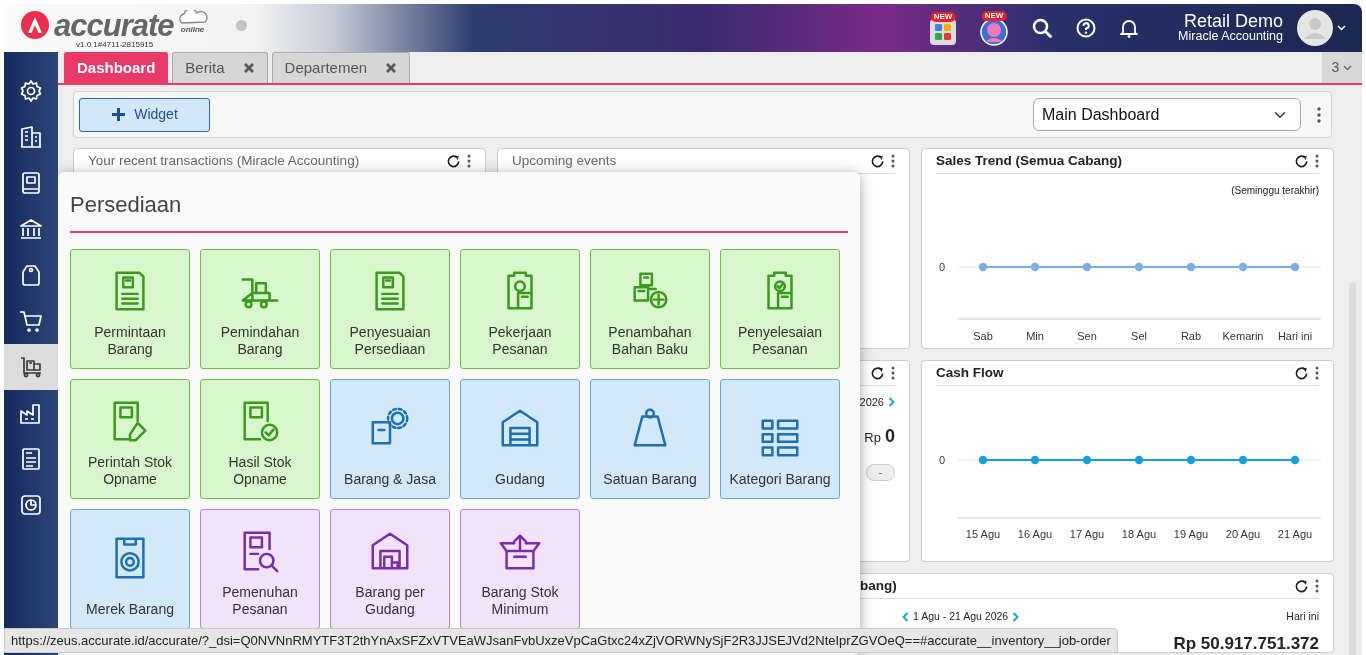  I want to click on dashboard-select: Main Dashboard, so click(1167, 114).